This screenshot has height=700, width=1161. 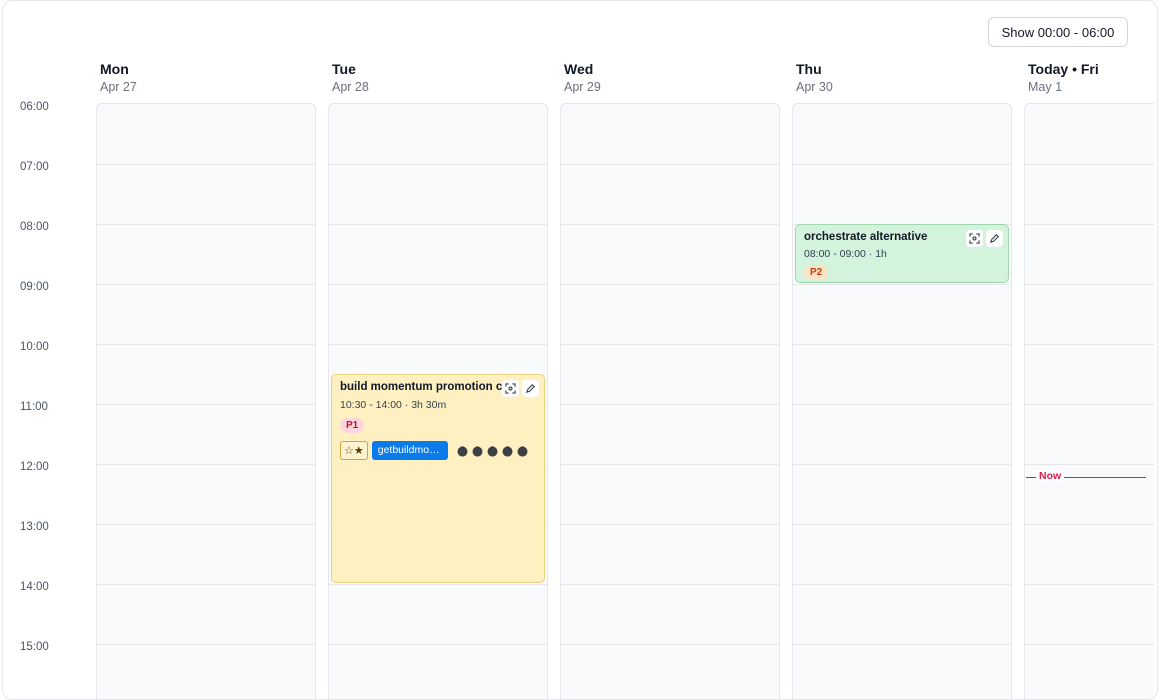 I want to click on time-label: 12:00, so click(x=34, y=467).